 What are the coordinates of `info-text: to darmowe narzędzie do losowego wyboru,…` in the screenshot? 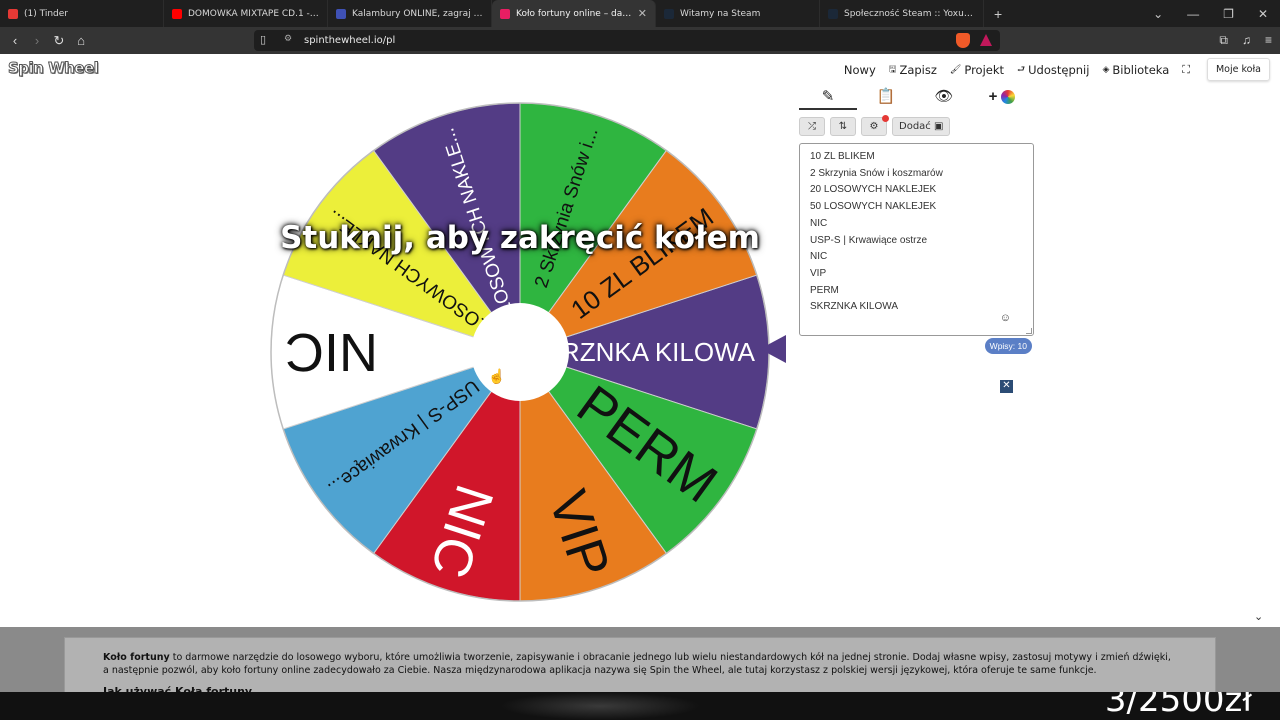 It's located at (637, 664).